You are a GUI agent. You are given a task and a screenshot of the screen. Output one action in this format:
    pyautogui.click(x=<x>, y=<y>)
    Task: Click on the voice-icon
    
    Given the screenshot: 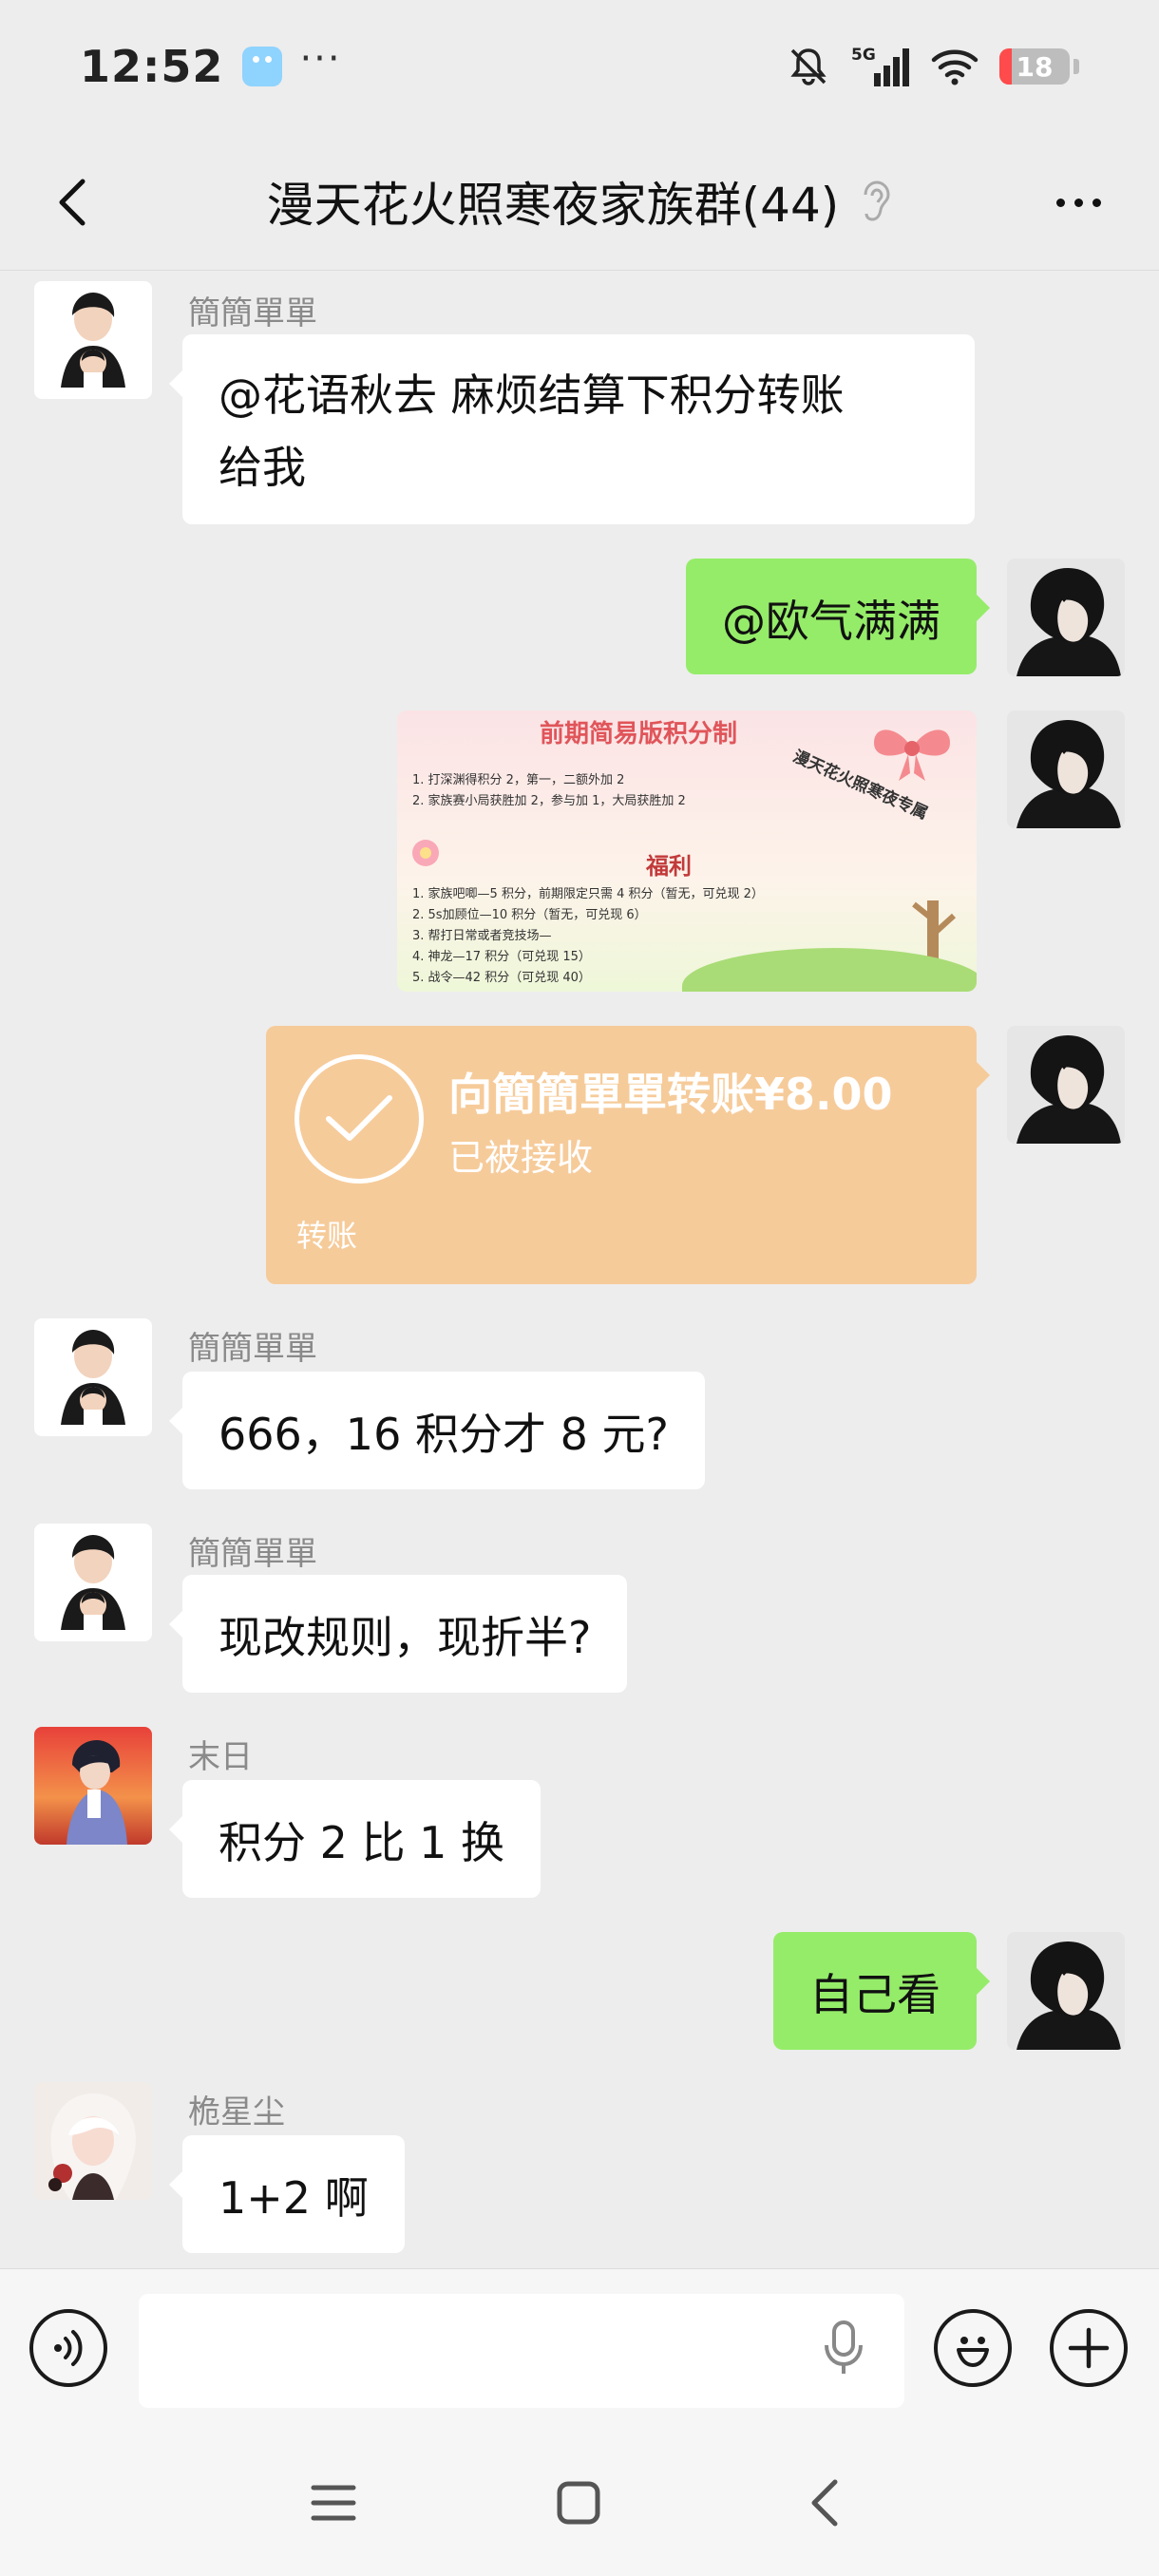 What is the action you would take?
    pyautogui.click(x=68, y=2348)
    